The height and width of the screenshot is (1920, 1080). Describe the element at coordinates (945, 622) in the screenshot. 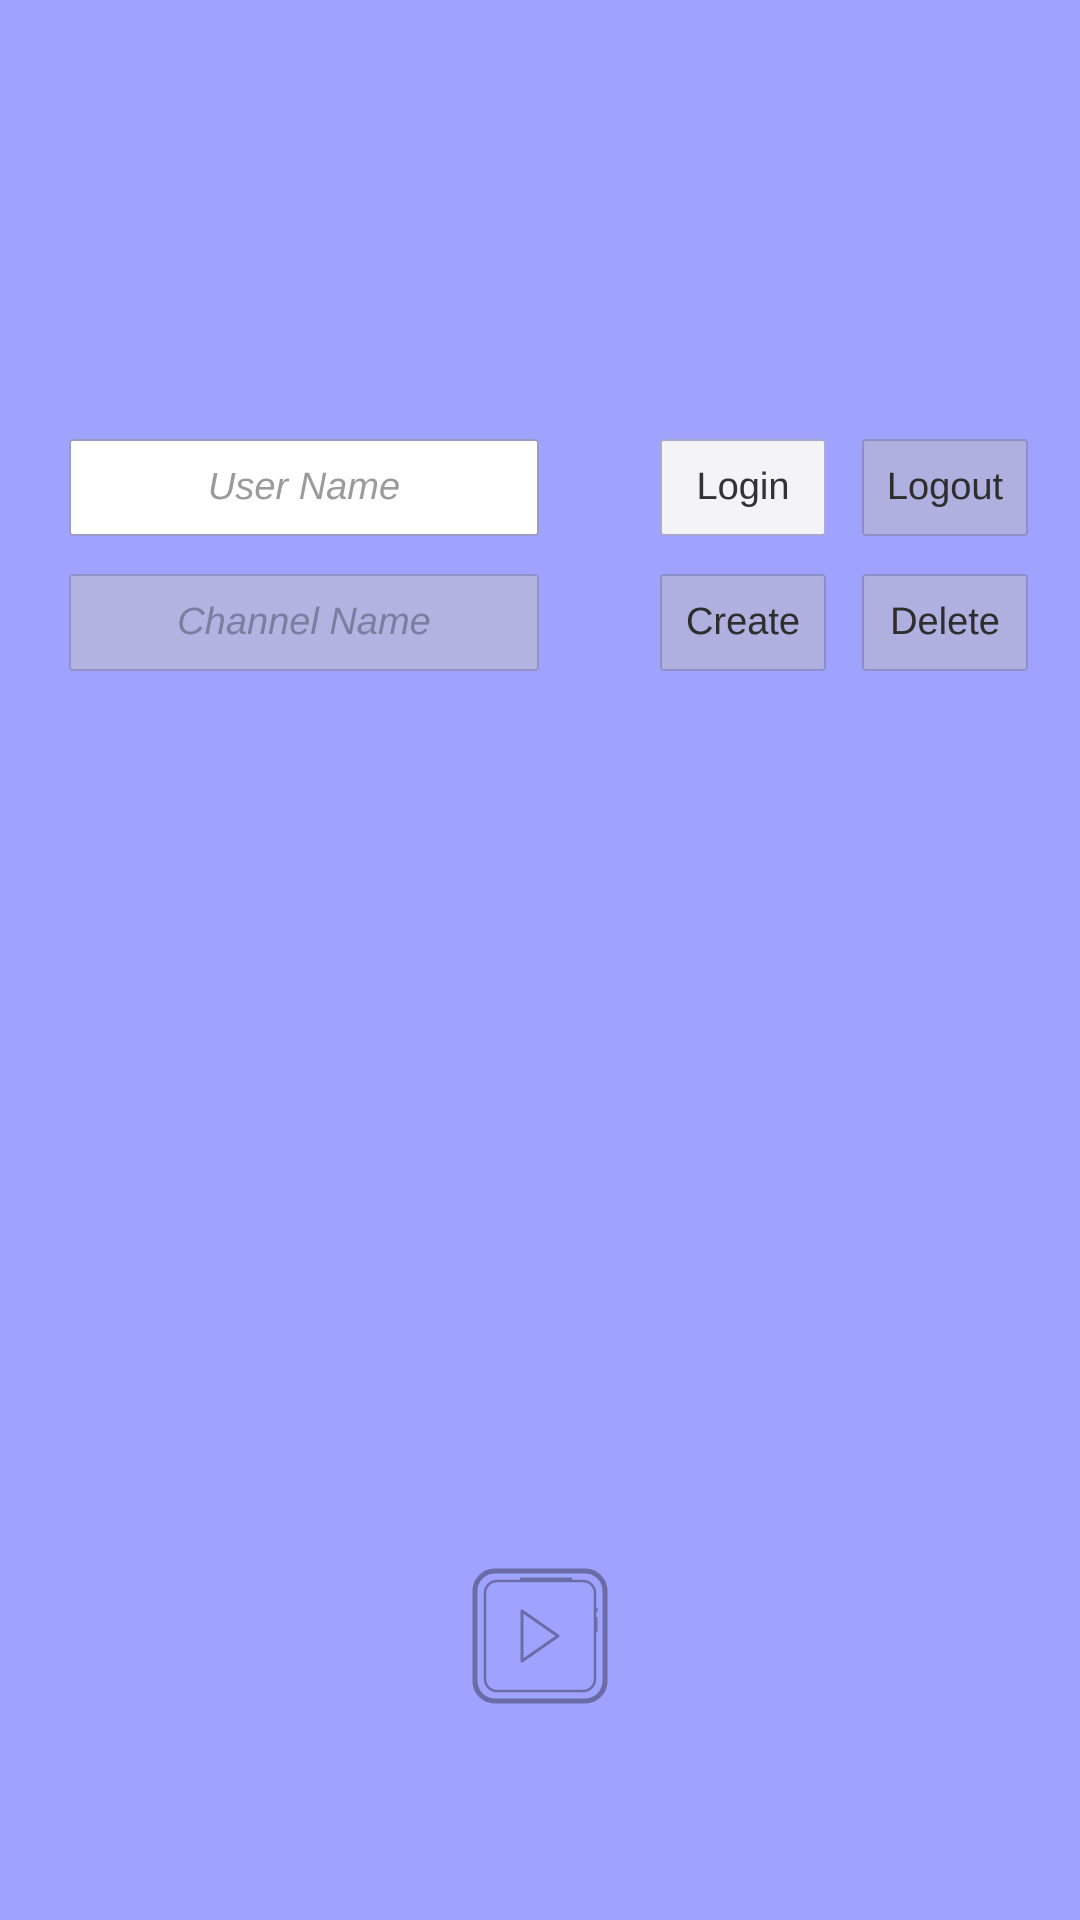

I see `delete-channel-button: Delete` at that location.